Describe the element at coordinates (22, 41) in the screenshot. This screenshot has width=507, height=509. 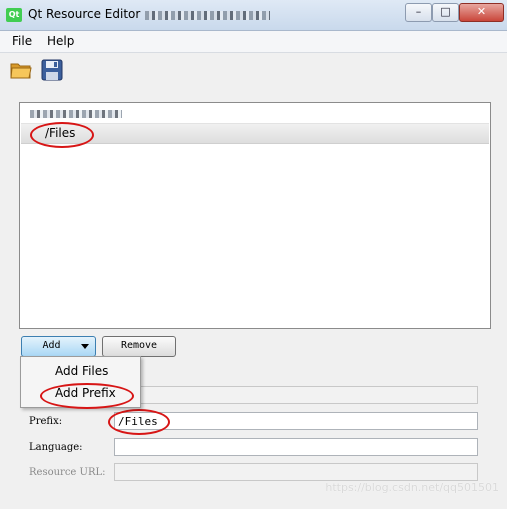
I see `menu-file: File` at that location.